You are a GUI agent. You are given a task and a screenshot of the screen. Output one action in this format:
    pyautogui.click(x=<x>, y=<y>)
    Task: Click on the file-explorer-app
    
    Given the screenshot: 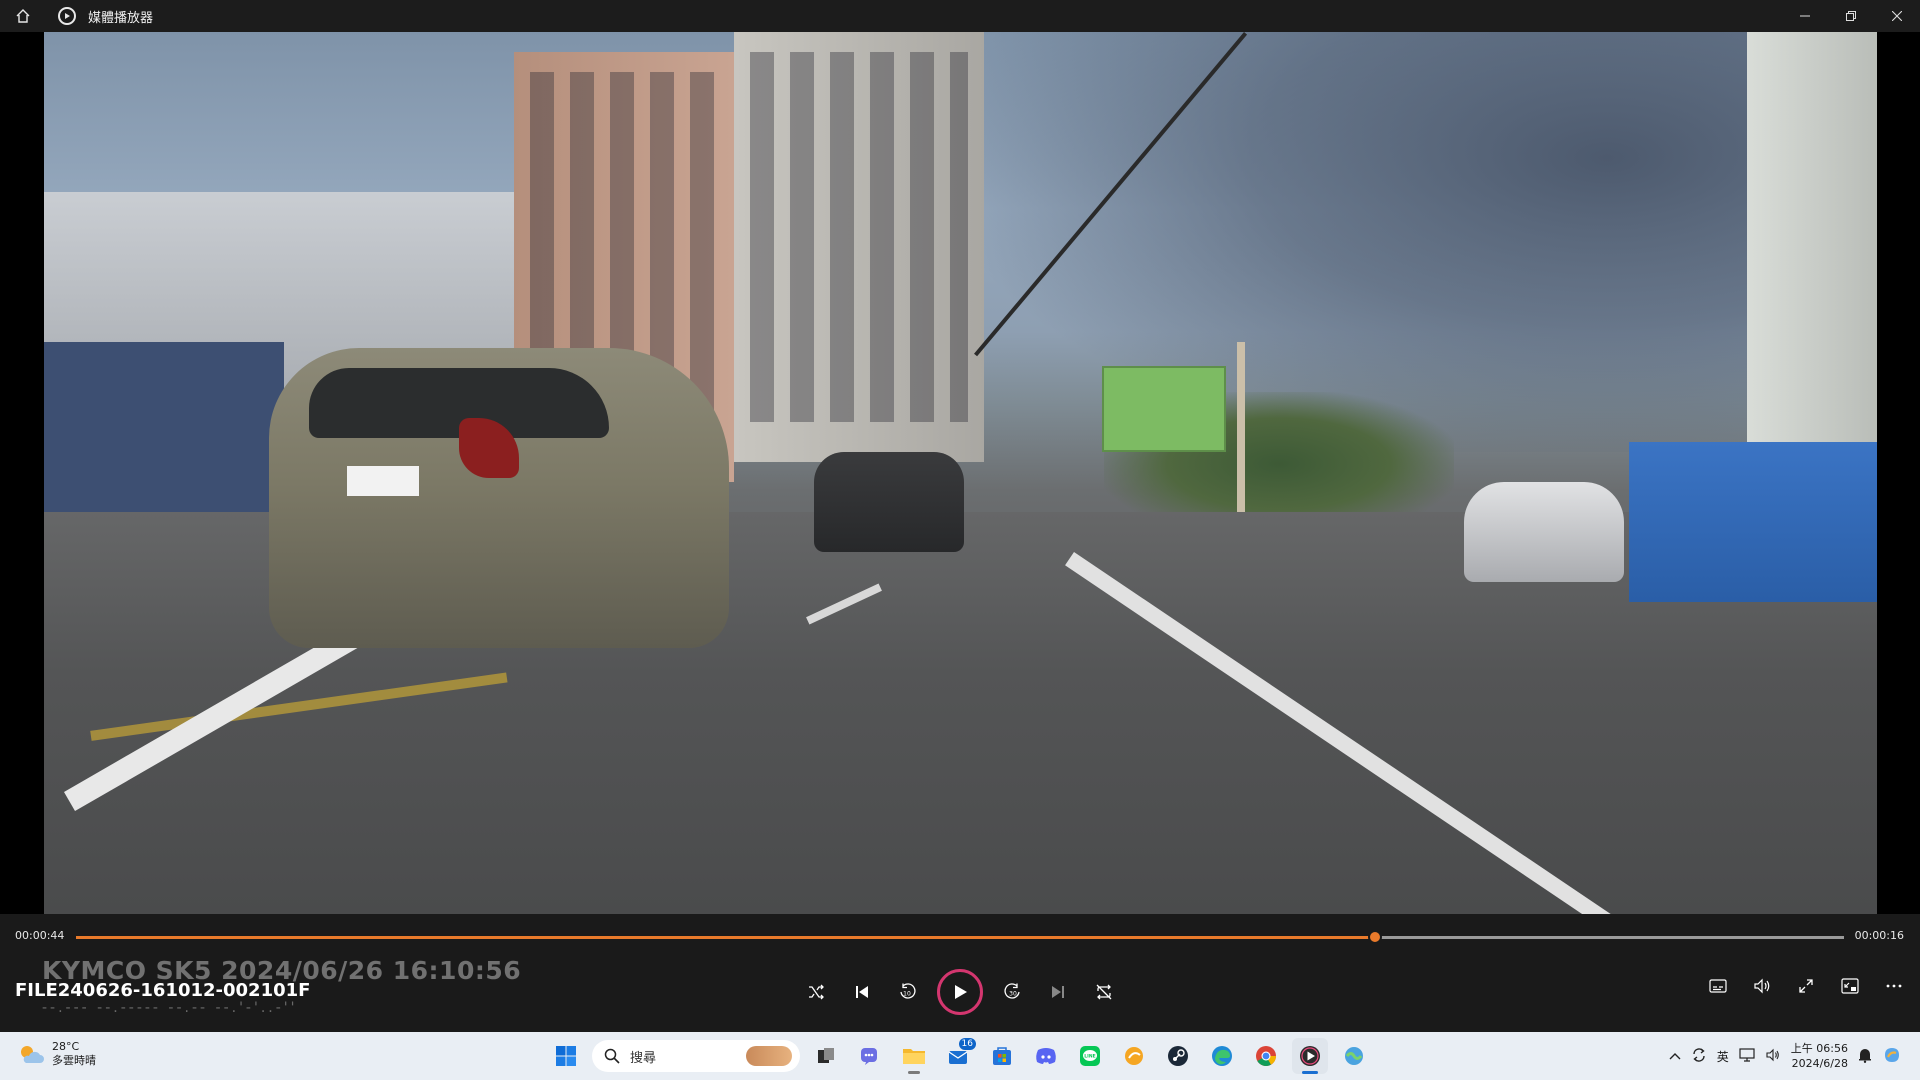 What is the action you would take?
    pyautogui.click(x=914, y=1056)
    